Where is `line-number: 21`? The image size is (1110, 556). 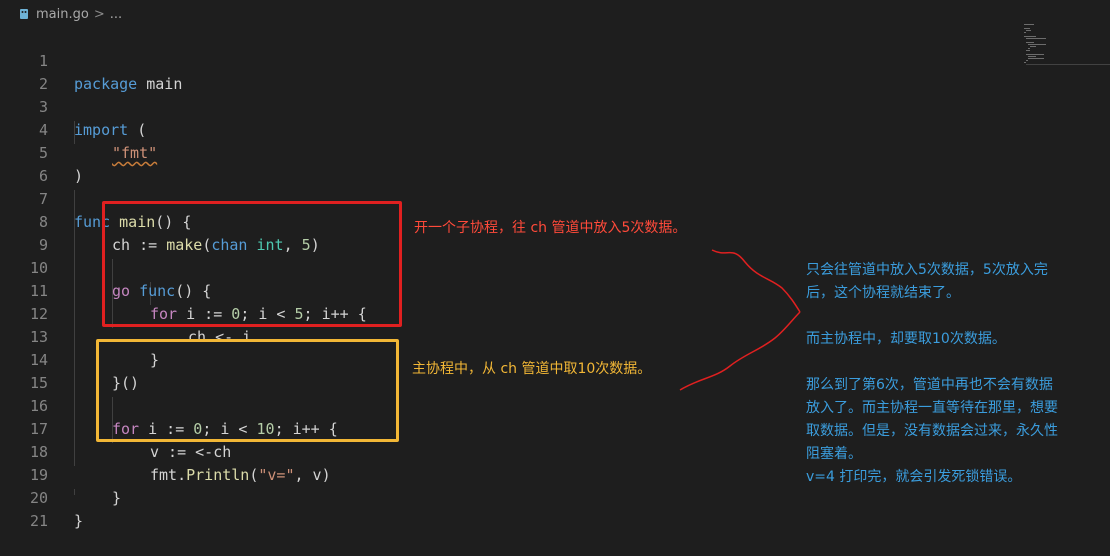 line-number: 21 is located at coordinates (38, 521).